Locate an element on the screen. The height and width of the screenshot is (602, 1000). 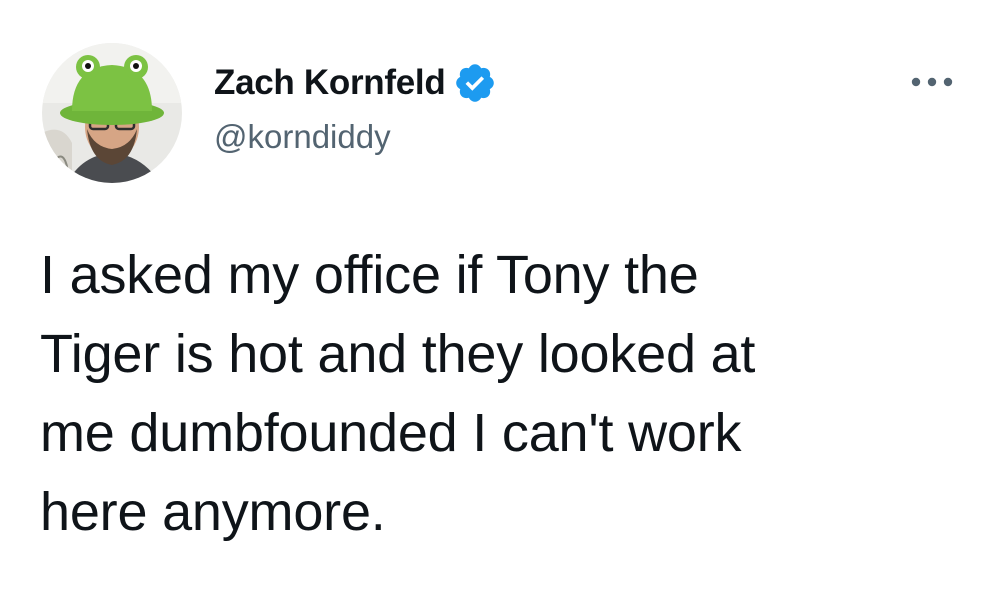
author-name-row: Zach Kornfeld is located at coordinates (355, 83).